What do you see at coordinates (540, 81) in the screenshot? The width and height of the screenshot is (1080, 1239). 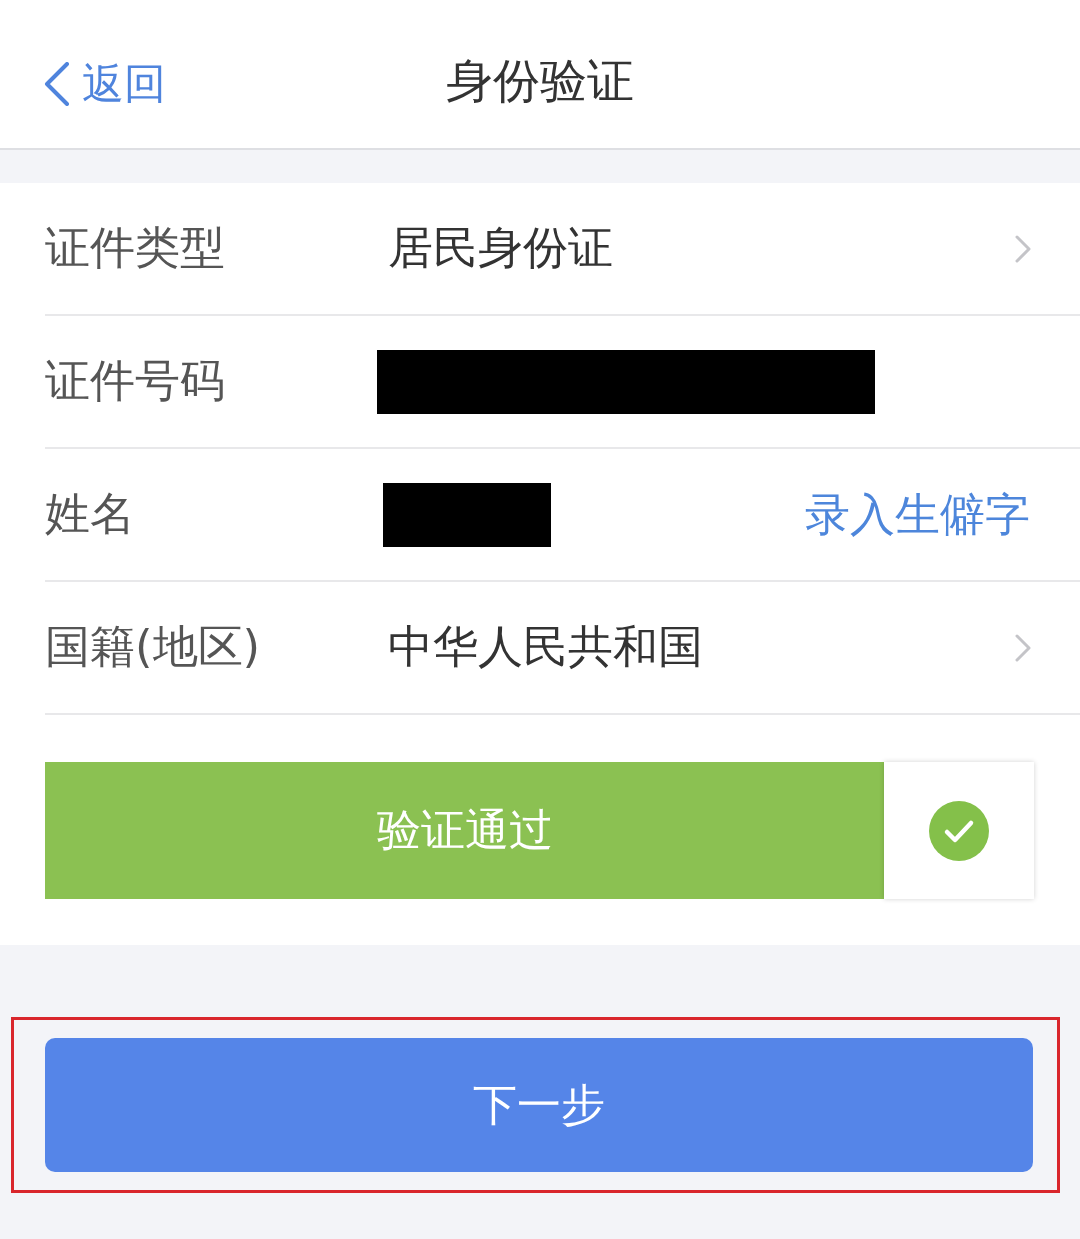 I see `page-title: 身份验证` at bounding box center [540, 81].